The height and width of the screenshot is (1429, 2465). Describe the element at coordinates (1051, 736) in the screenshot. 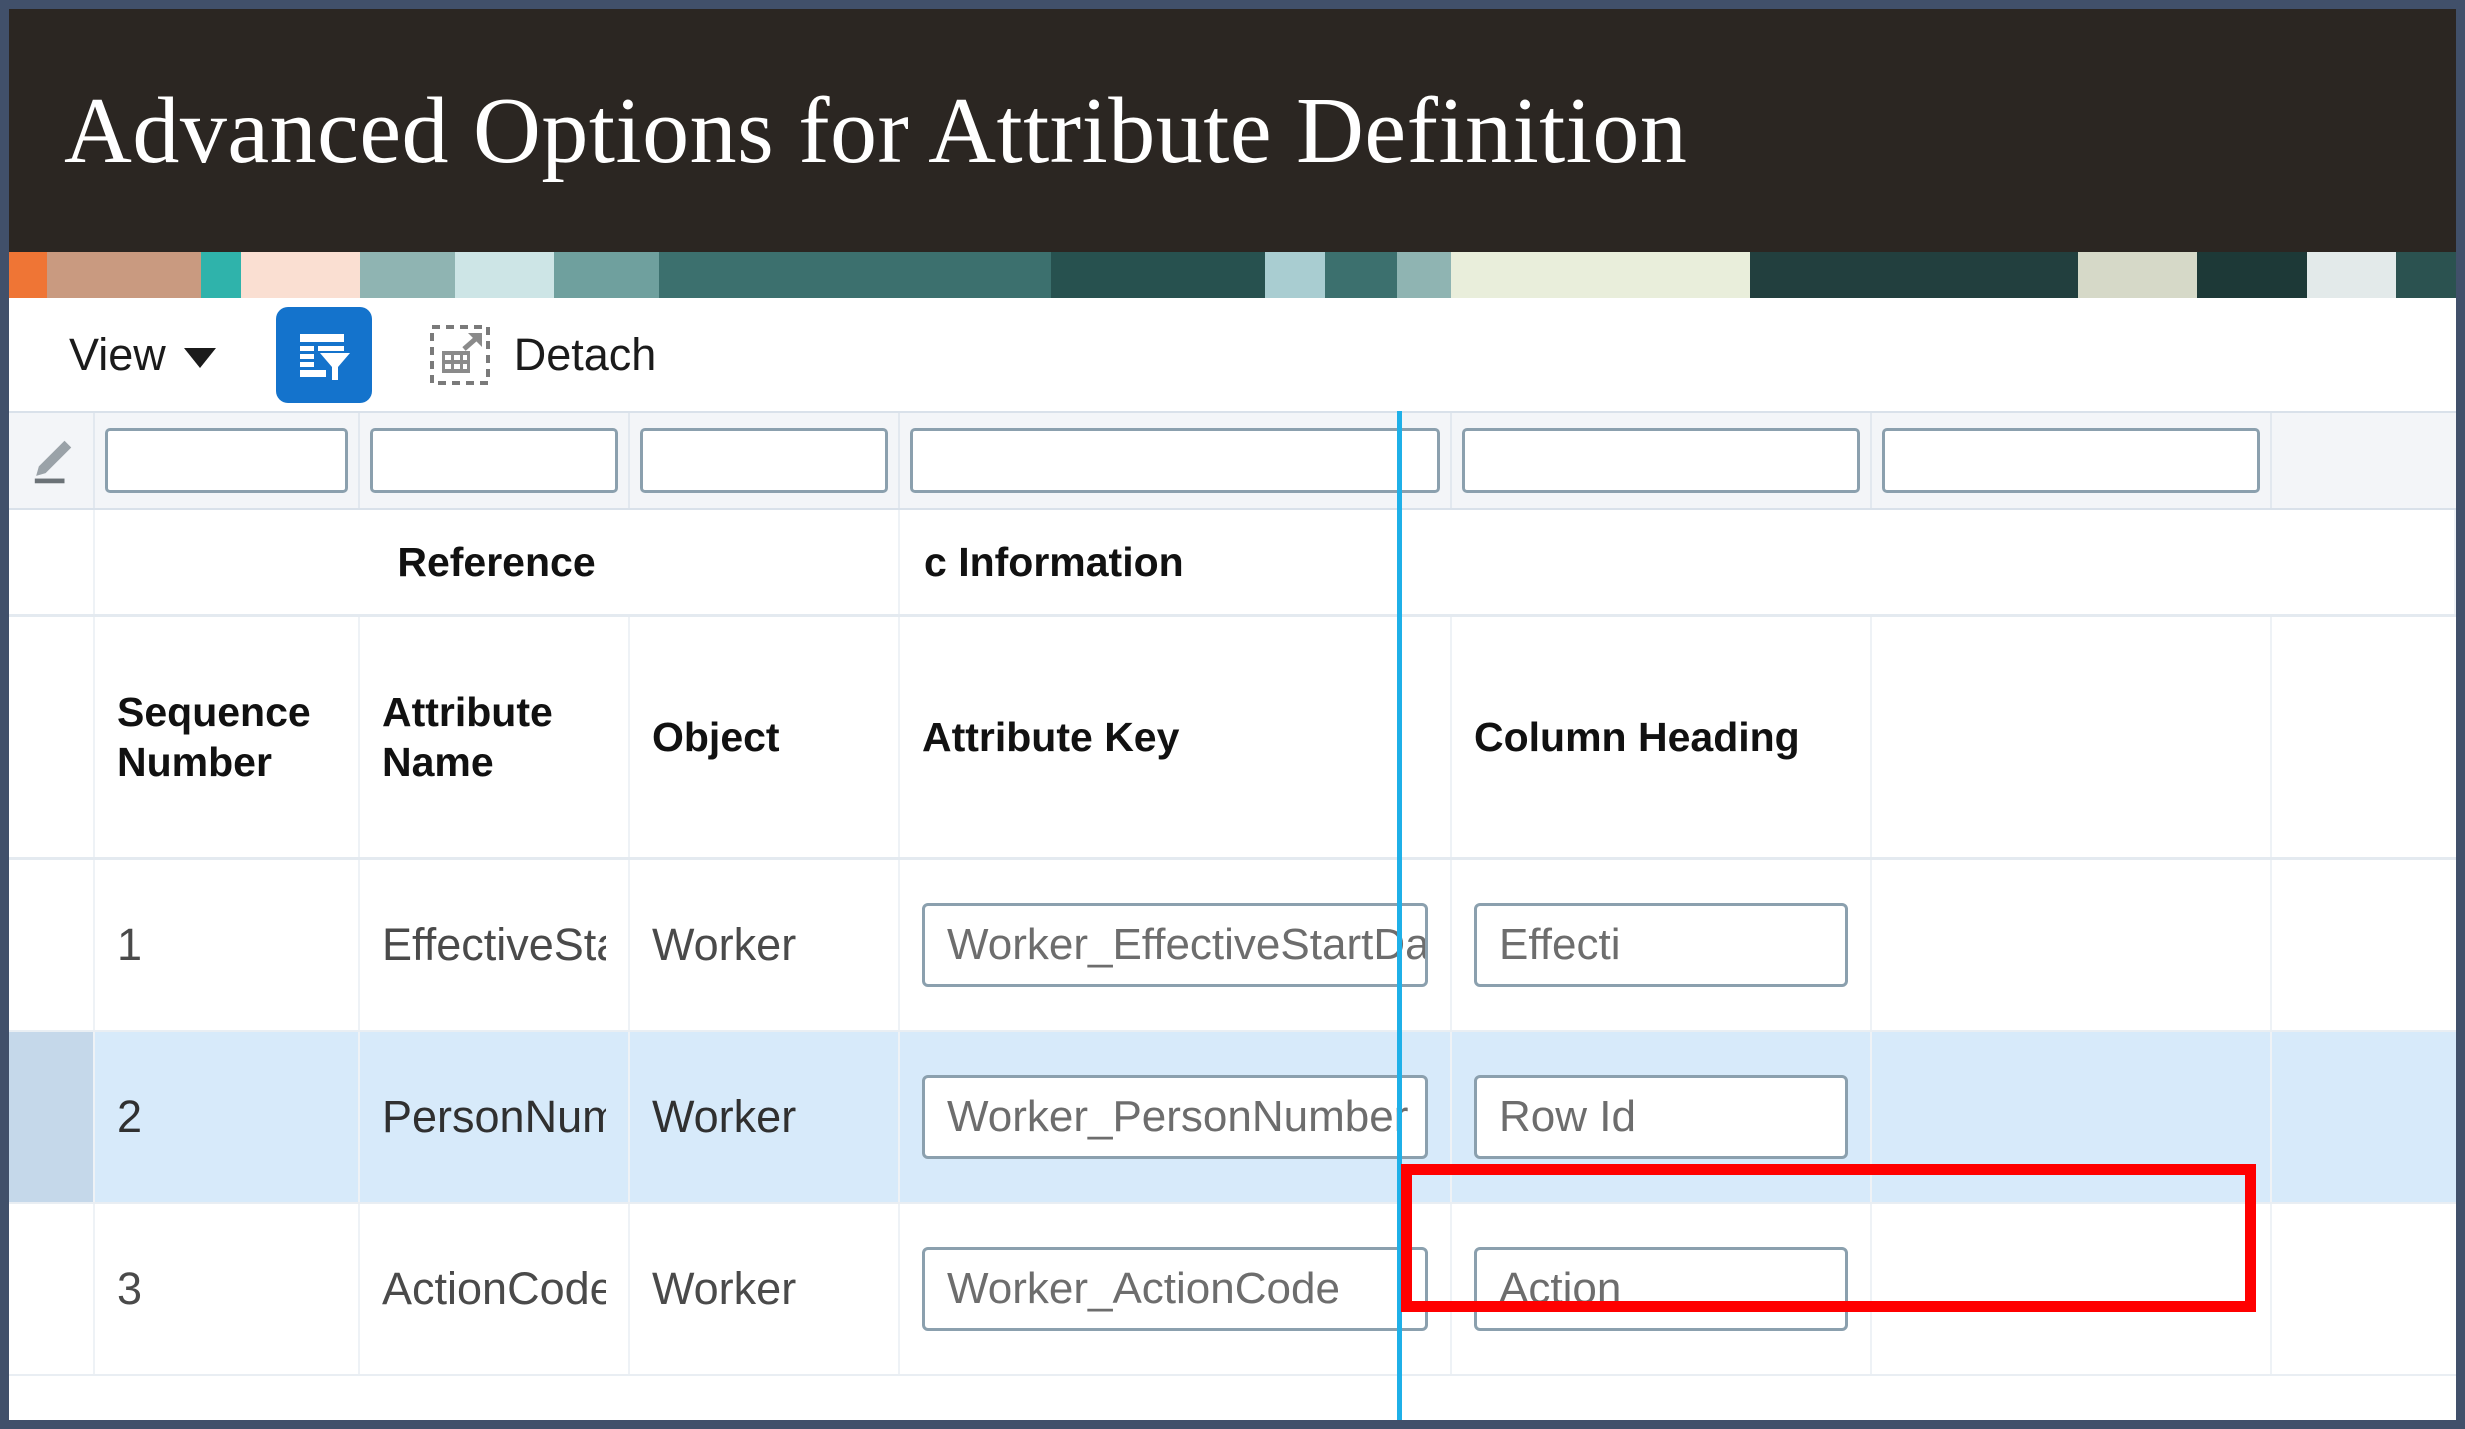

I see `column-header-attribute-key-label: Attribute Key` at that location.